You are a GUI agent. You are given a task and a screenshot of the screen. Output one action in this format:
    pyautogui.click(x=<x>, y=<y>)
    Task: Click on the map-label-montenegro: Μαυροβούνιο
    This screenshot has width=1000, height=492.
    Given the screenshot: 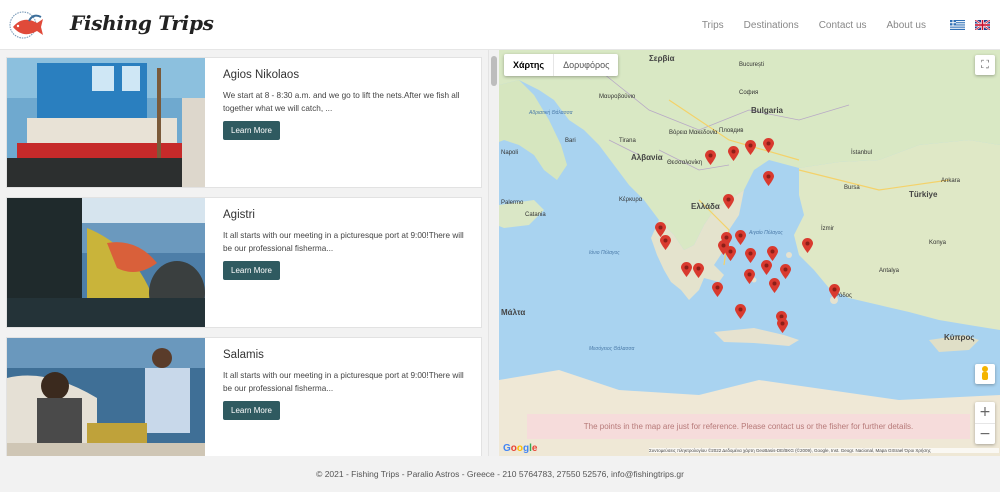 What is the action you would take?
    pyautogui.click(x=617, y=97)
    